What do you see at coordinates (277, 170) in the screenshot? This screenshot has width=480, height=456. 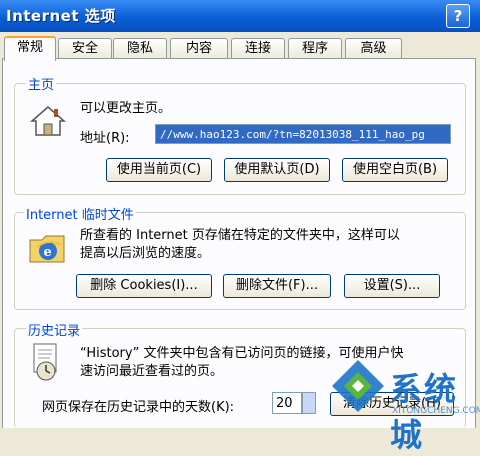 I see `use-default-button: 使用默认页(D)` at bounding box center [277, 170].